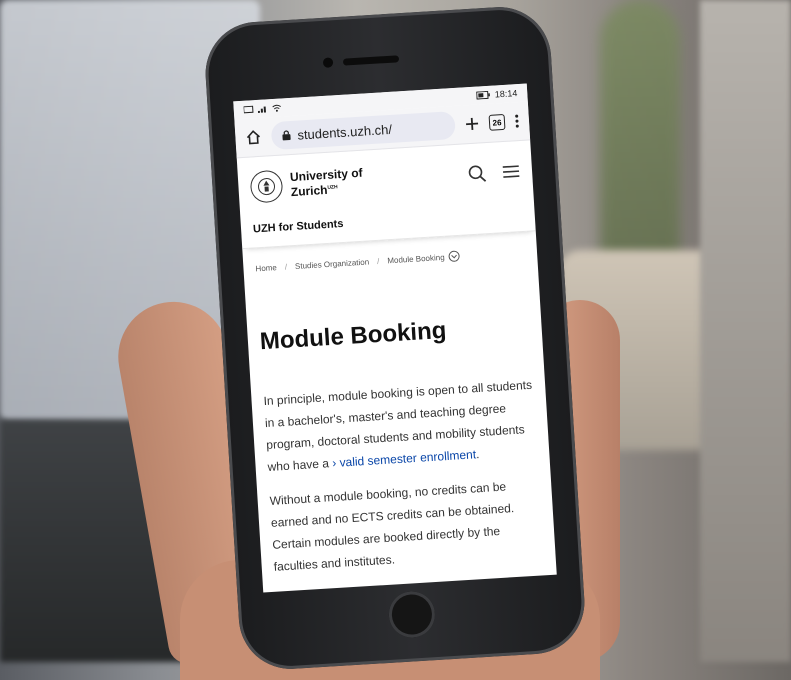 The height and width of the screenshot is (680, 791). Describe the element at coordinates (517, 121) in the screenshot. I see `overflow-menu-icon` at that location.